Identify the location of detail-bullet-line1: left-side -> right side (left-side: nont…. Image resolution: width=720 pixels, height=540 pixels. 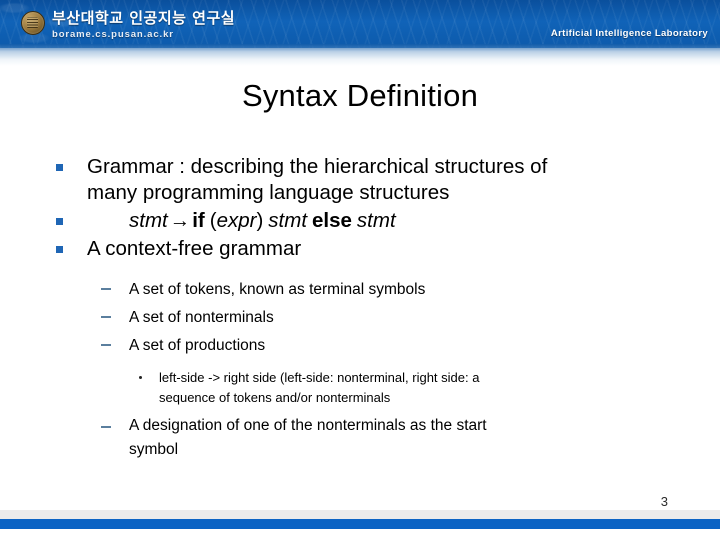
(319, 377).